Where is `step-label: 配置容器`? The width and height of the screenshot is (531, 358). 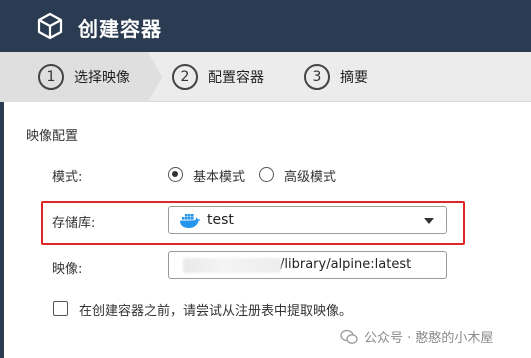 step-label: 配置容器 is located at coordinates (236, 78).